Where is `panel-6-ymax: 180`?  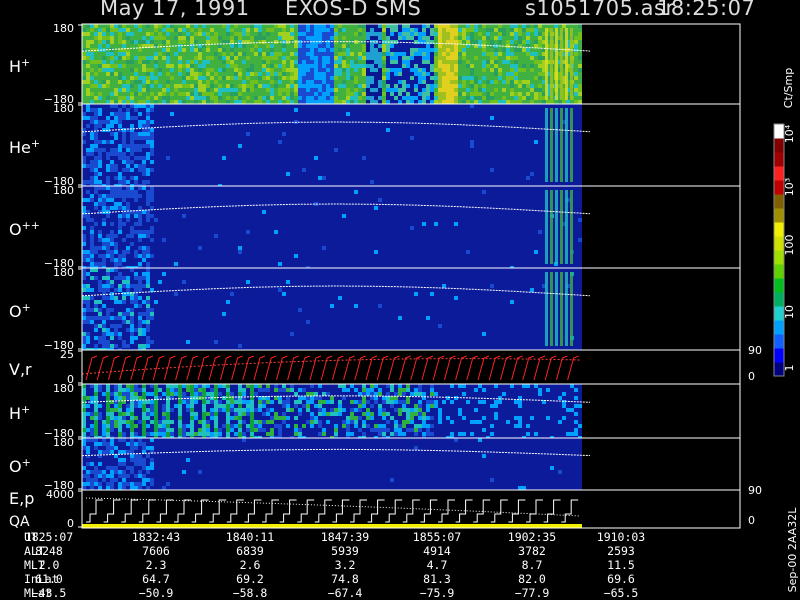
panel-6-ymax: 180 is located at coordinates (63, 442).